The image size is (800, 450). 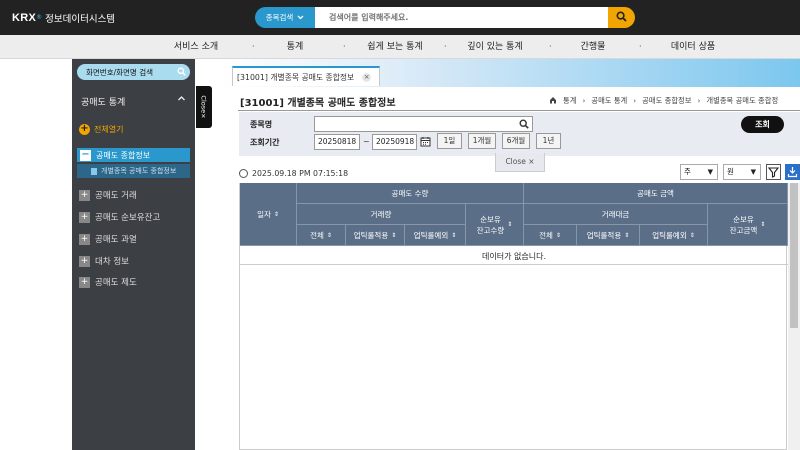 What do you see at coordinates (196, 47) in the screenshot?
I see `nav-item-service: 서비스 소개` at bounding box center [196, 47].